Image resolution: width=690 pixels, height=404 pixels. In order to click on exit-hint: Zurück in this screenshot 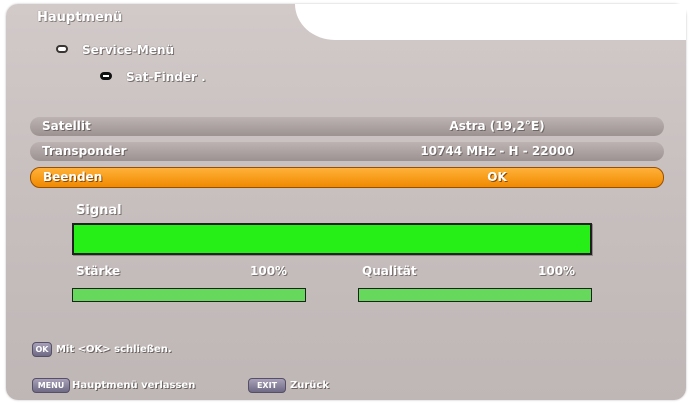, I will do `click(309, 385)`.